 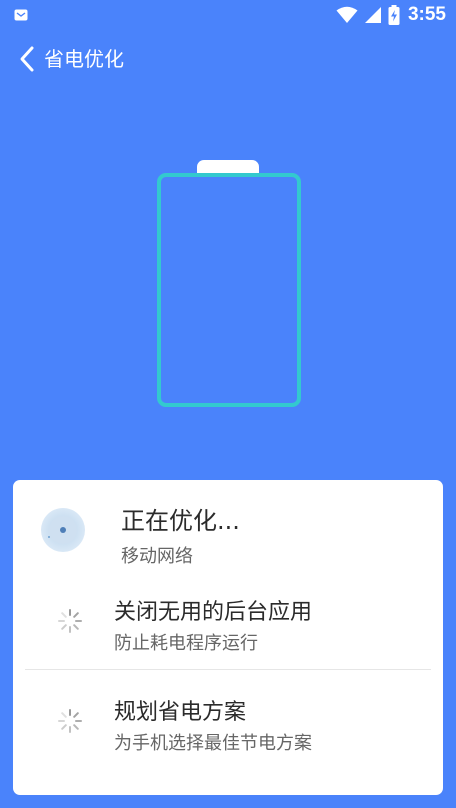 What do you see at coordinates (229, 290) in the screenshot?
I see `battery-outline` at bounding box center [229, 290].